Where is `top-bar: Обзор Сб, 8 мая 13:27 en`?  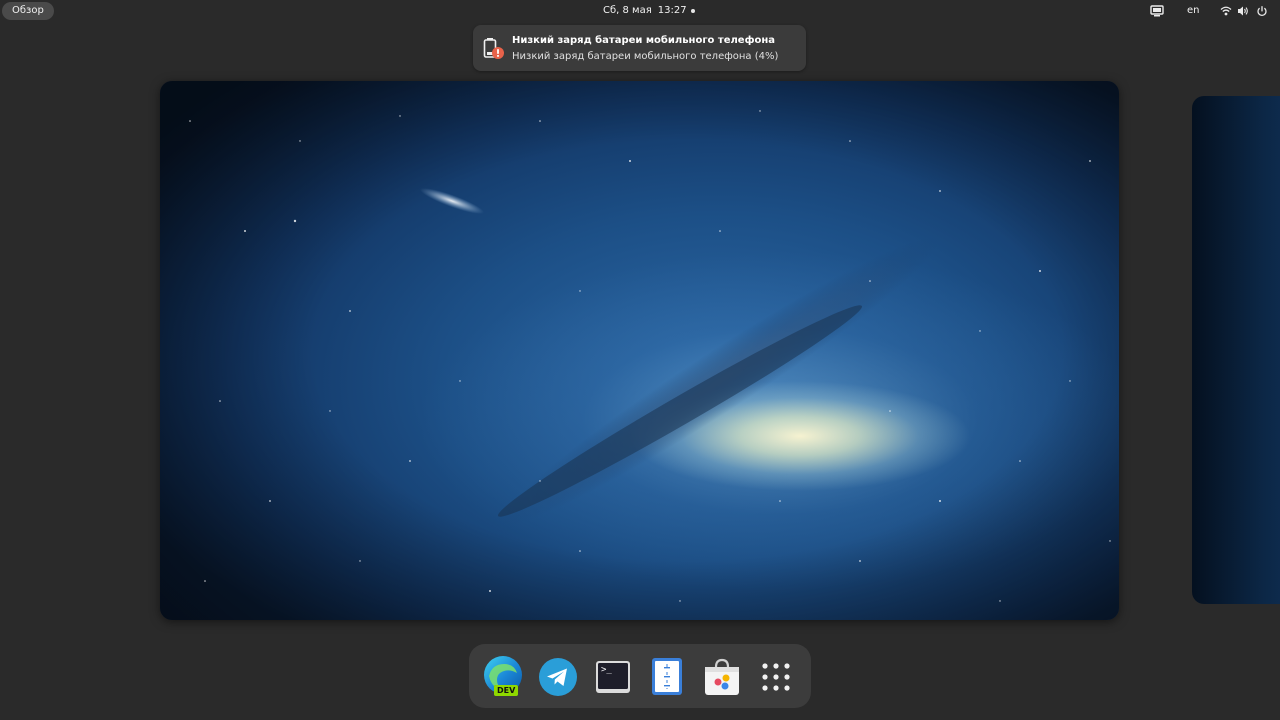 top-bar: Обзор Сб, 8 мая 13:27 en is located at coordinates (640, 11).